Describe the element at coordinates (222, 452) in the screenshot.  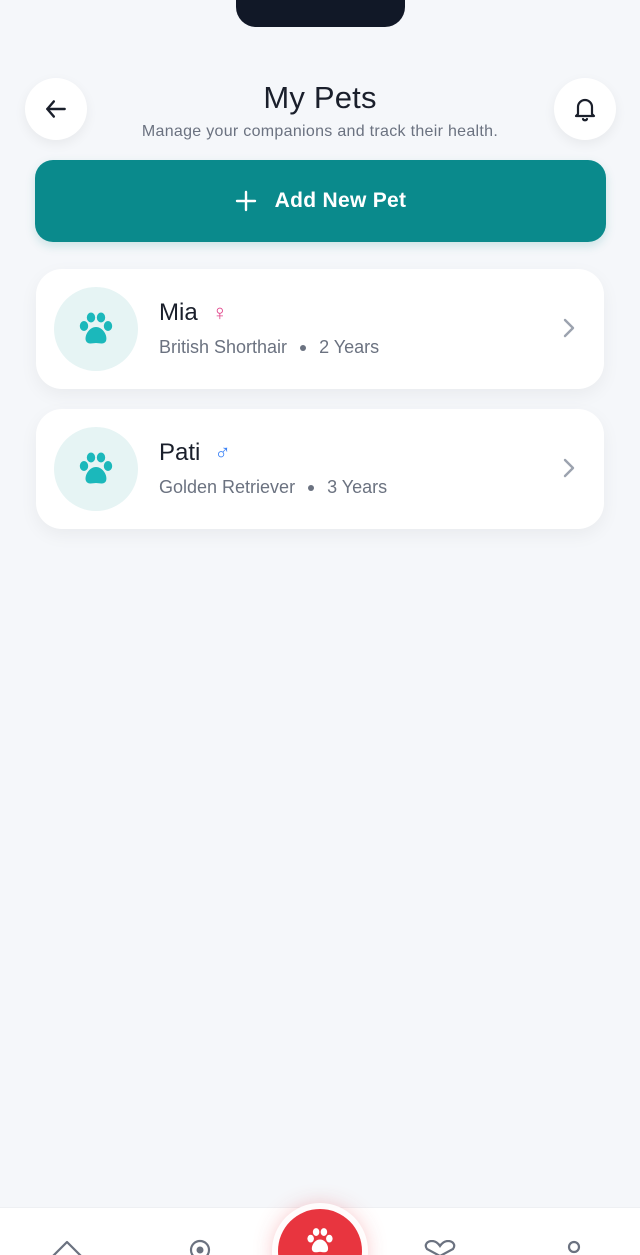
I see `male-icon: ♂` at that location.